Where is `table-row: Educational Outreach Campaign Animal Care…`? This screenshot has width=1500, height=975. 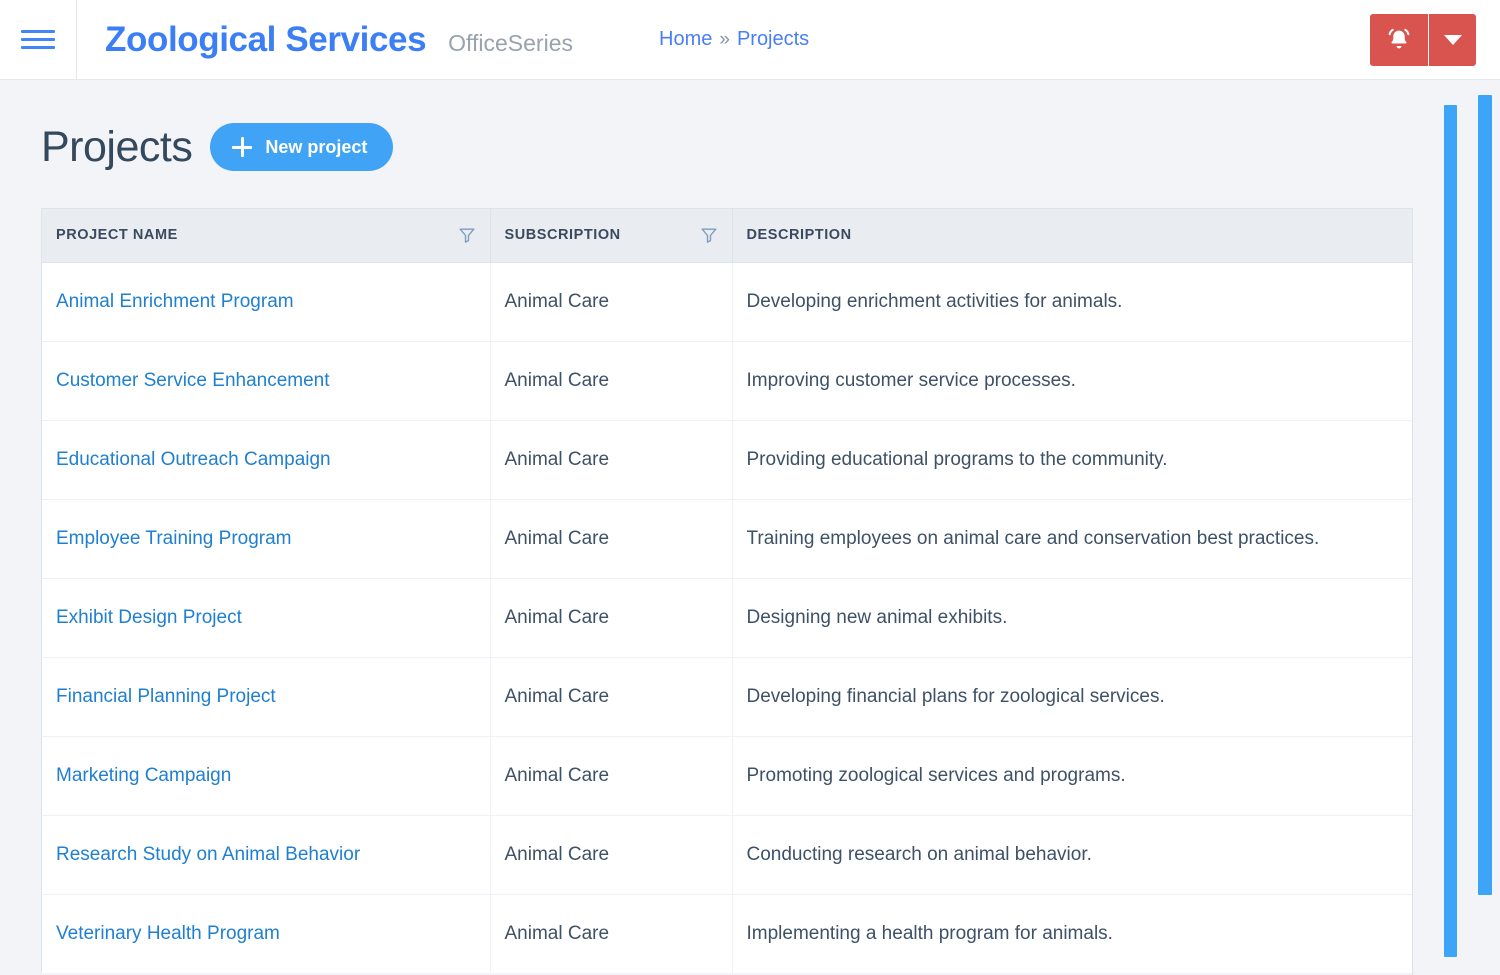 table-row: Educational Outreach Campaign Animal Care… is located at coordinates (727, 460).